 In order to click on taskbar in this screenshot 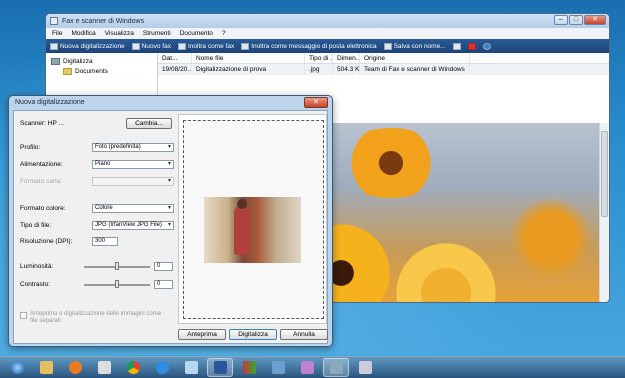, I will do `click(312, 367)`.